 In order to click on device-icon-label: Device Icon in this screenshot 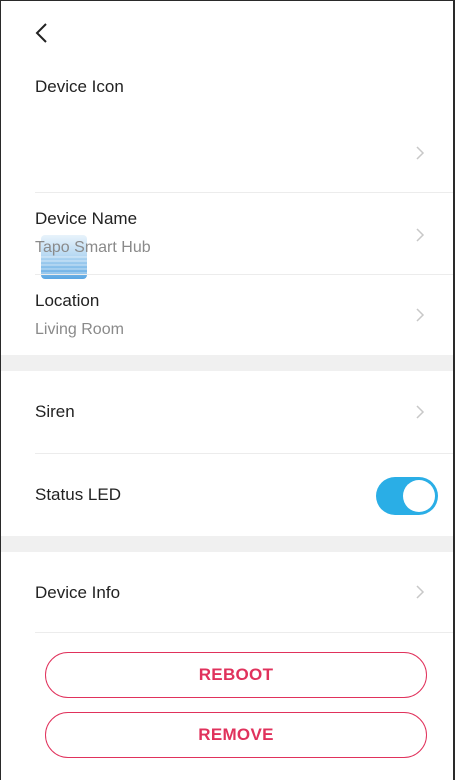, I will do `click(79, 86)`.